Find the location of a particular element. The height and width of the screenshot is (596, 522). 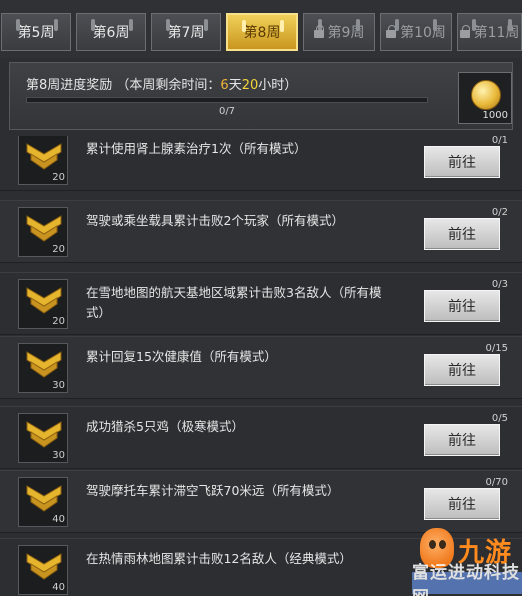

tab-label: 第8周 is located at coordinates (262, 33).